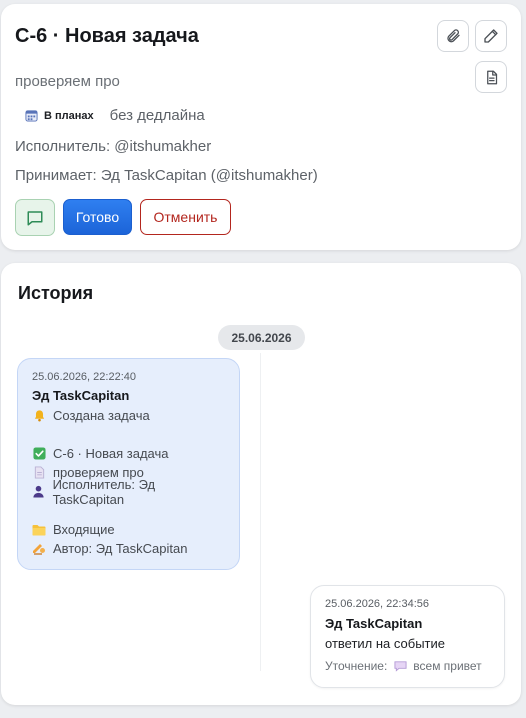 This screenshot has height=718, width=526. What do you see at coordinates (39, 416) in the screenshot?
I see `bell-icon` at bounding box center [39, 416].